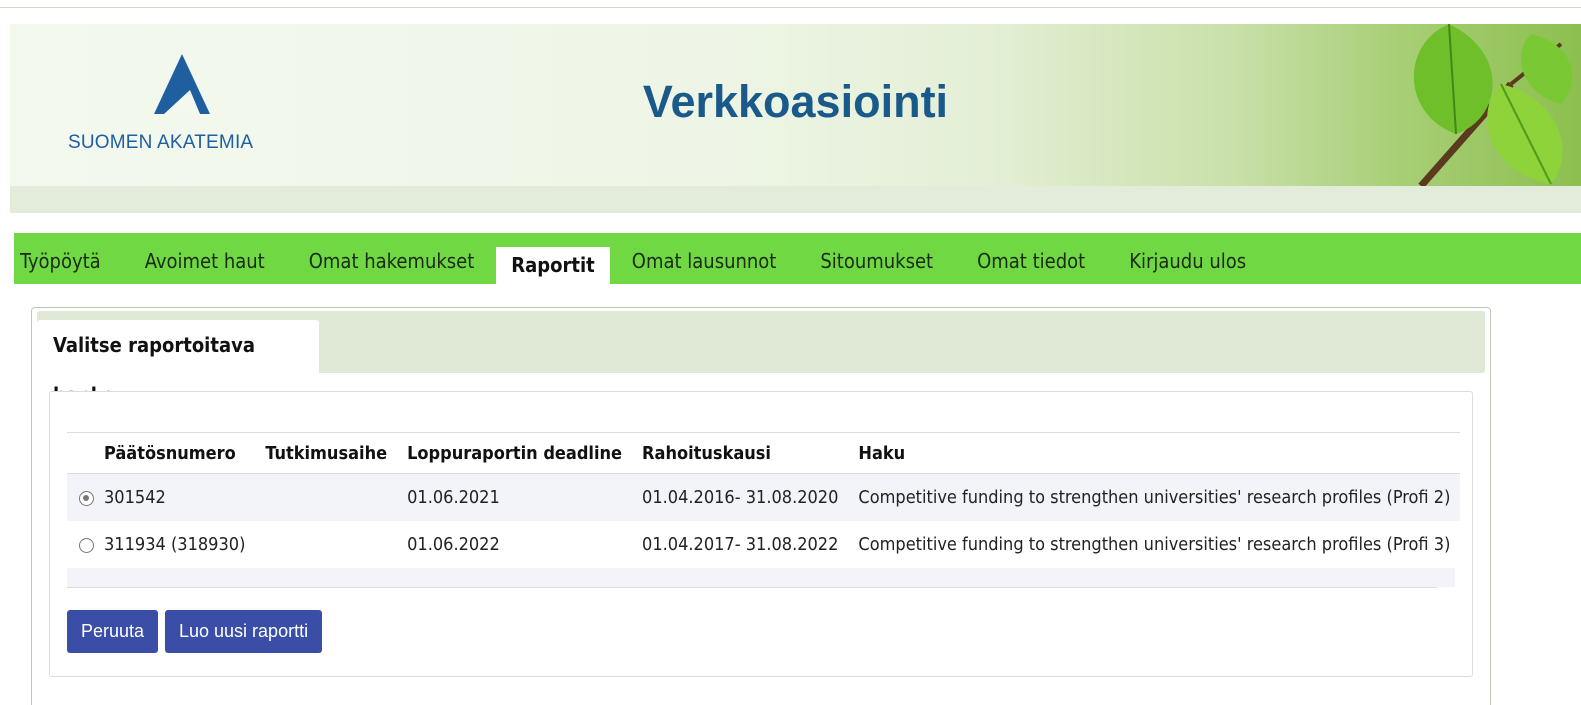 The width and height of the screenshot is (1581, 705). What do you see at coordinates (515, 453) in the screenshot?
I see `column-header-deadline: Loppuraportin deadline` at bounding box center [515, 453].